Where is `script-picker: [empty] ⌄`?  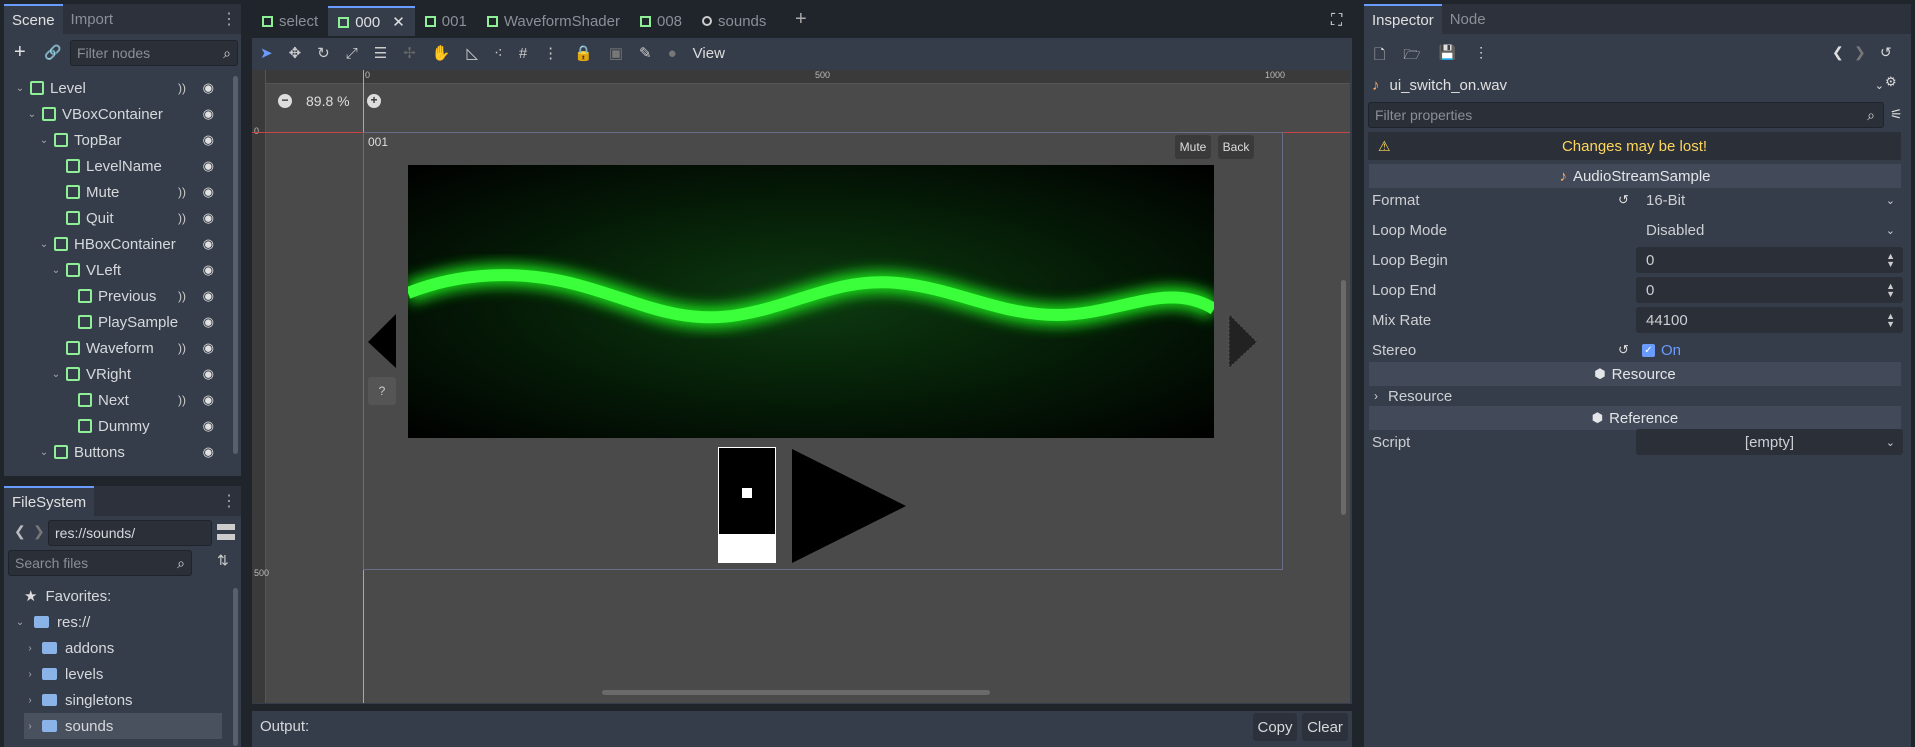
script-picker: [empty] ⌄ is located at coordinates (1769, 442).